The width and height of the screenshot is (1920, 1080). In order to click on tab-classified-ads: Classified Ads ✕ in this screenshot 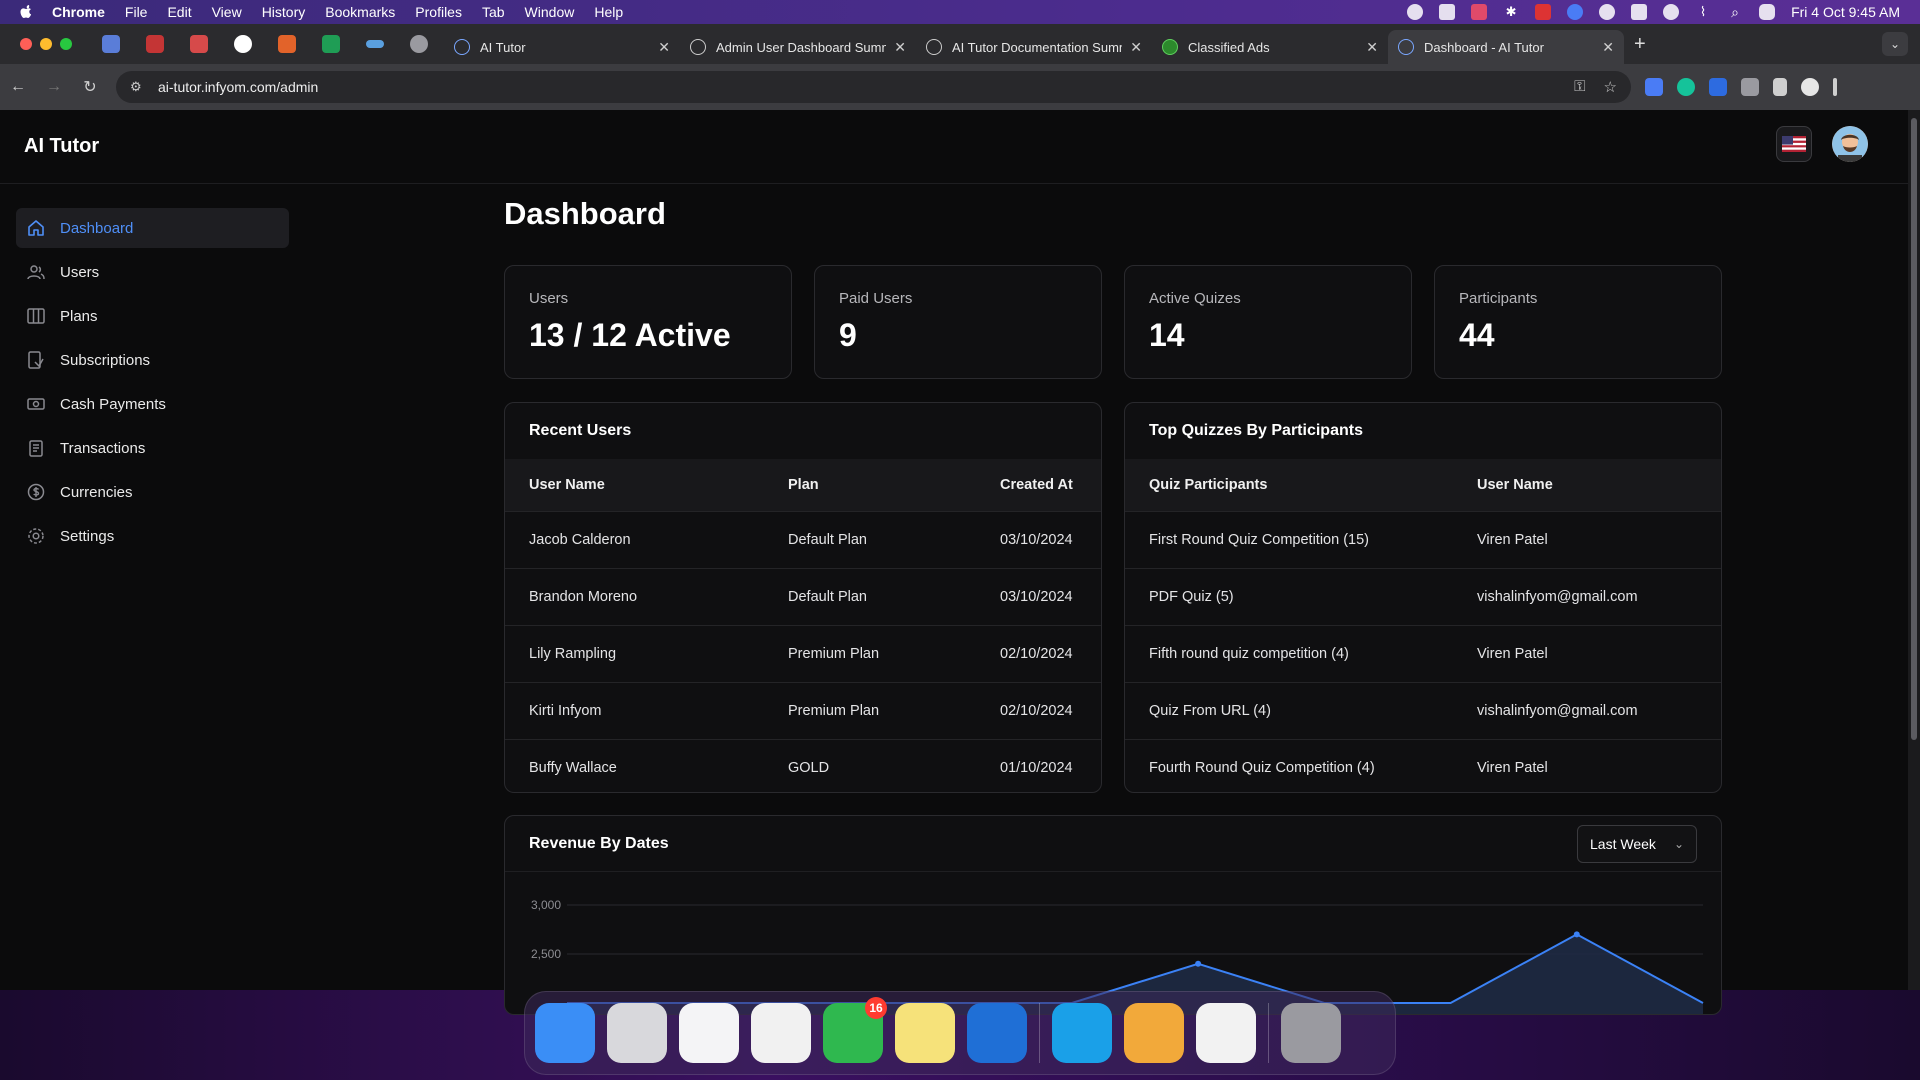, I will do `click(1270, 47)`.